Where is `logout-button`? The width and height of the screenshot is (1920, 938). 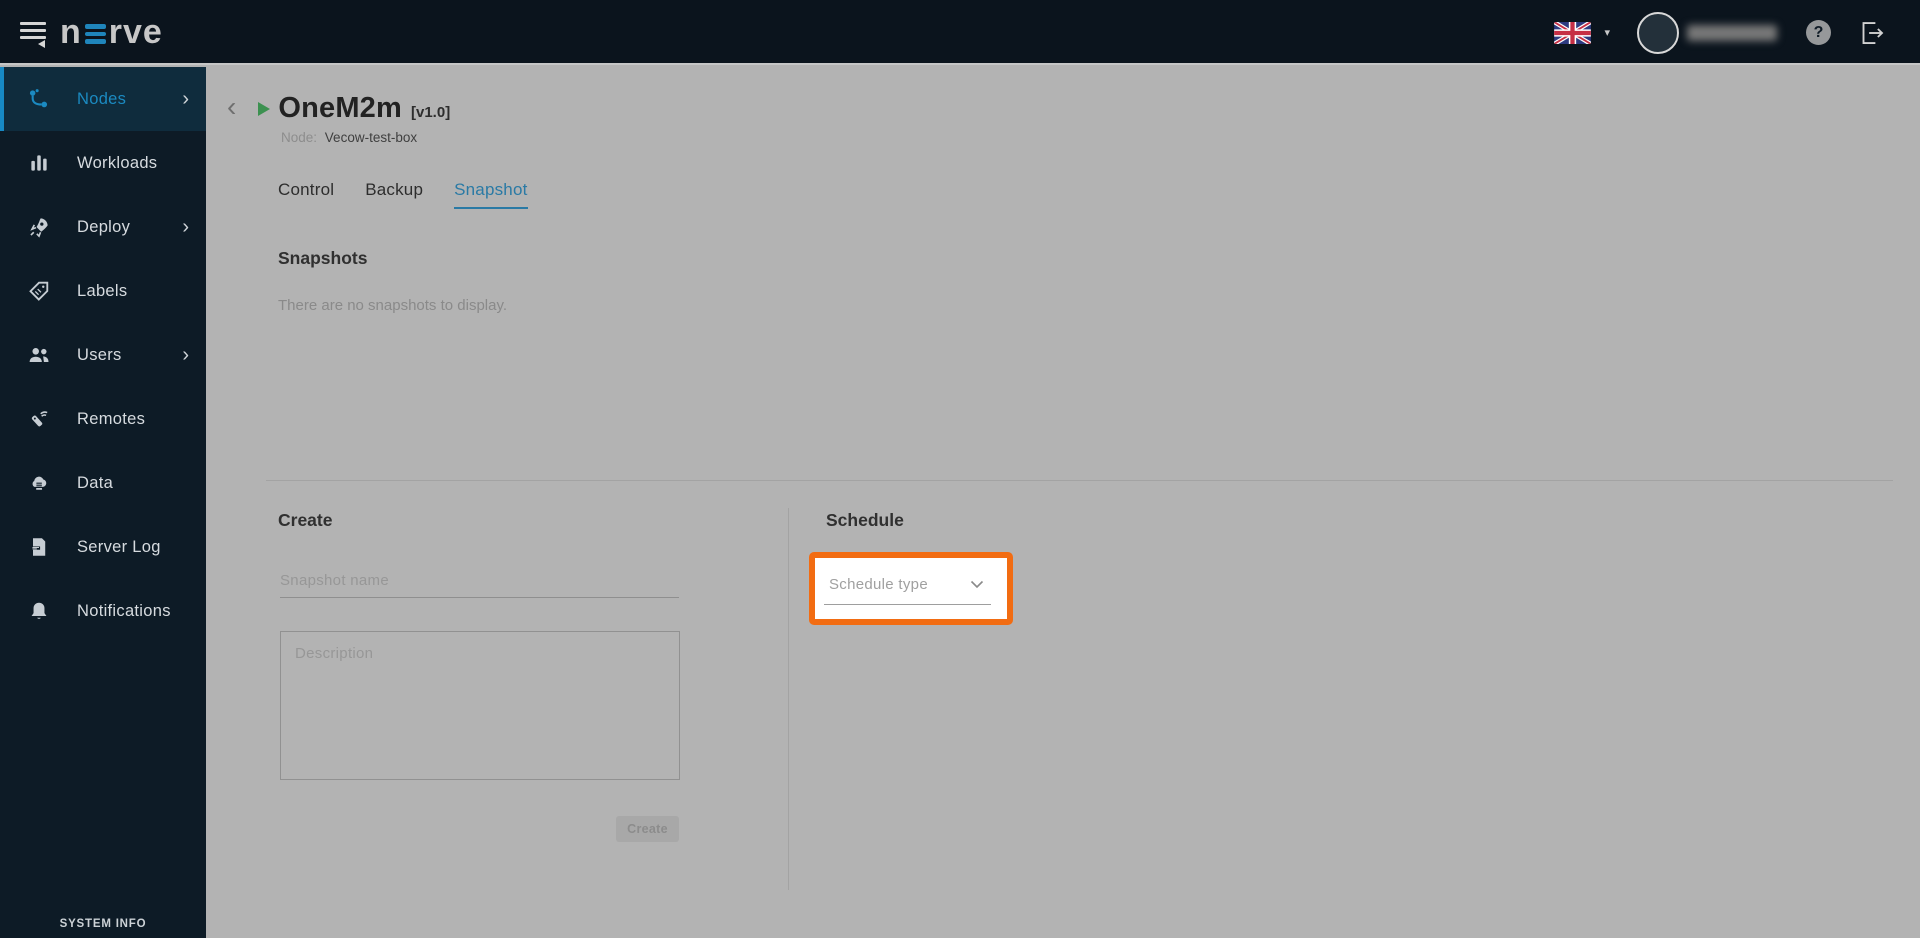
logout-button is located at coordinates (1872, 33).